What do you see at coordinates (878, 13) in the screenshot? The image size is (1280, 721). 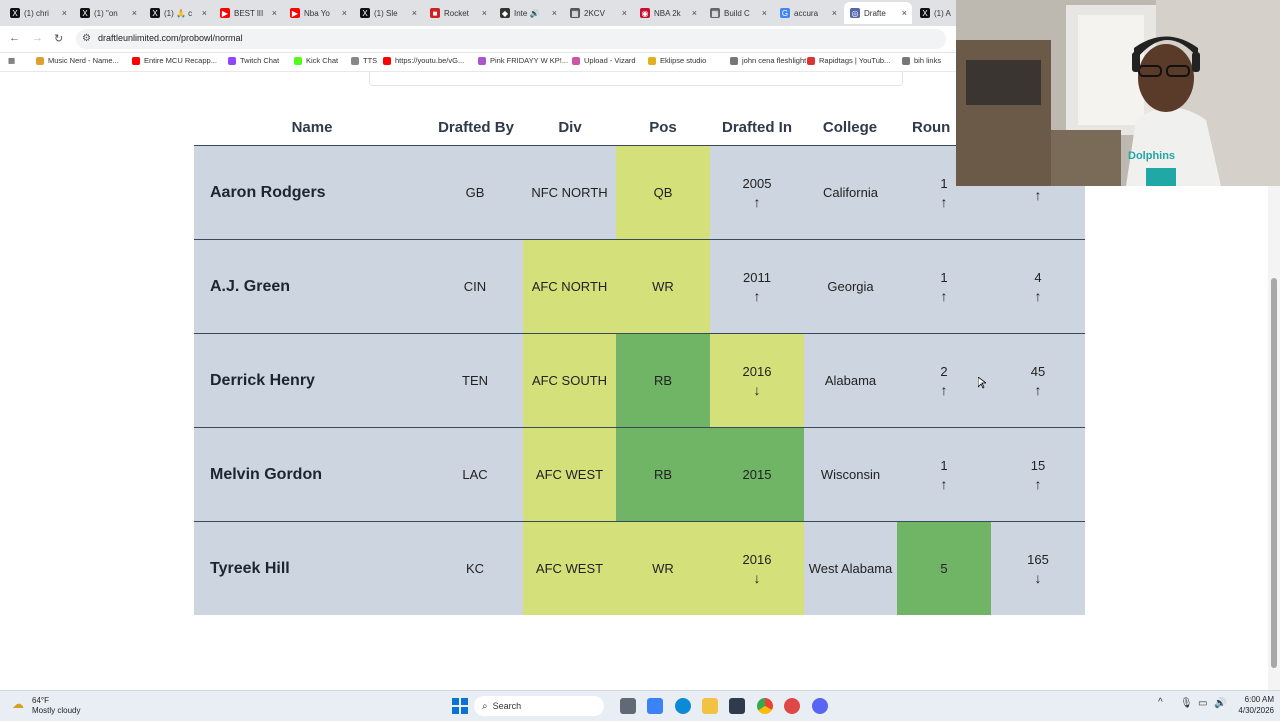 I see `browser-tab: ◎ Drafte ×` at bounding box center [878, 13].